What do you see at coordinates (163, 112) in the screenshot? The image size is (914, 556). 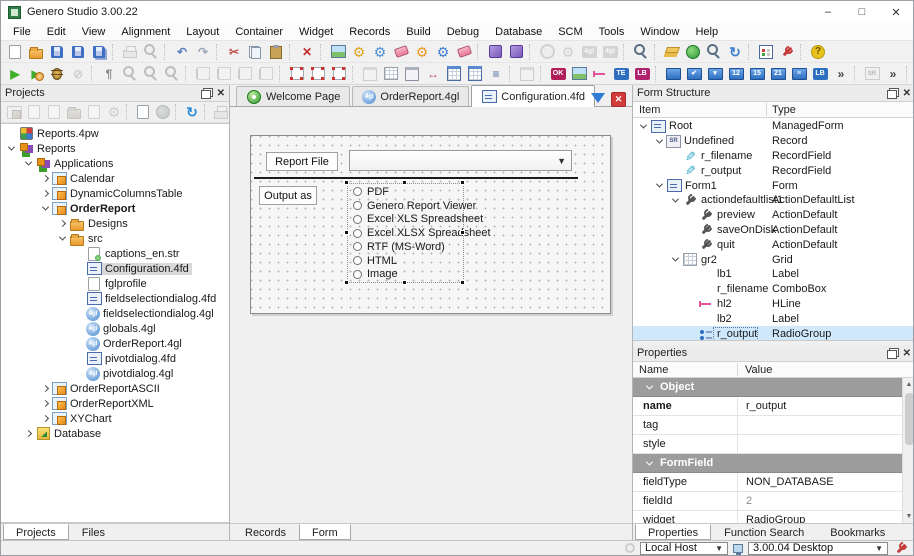 I see `add-remote-button` at bounding box center [163, 112].